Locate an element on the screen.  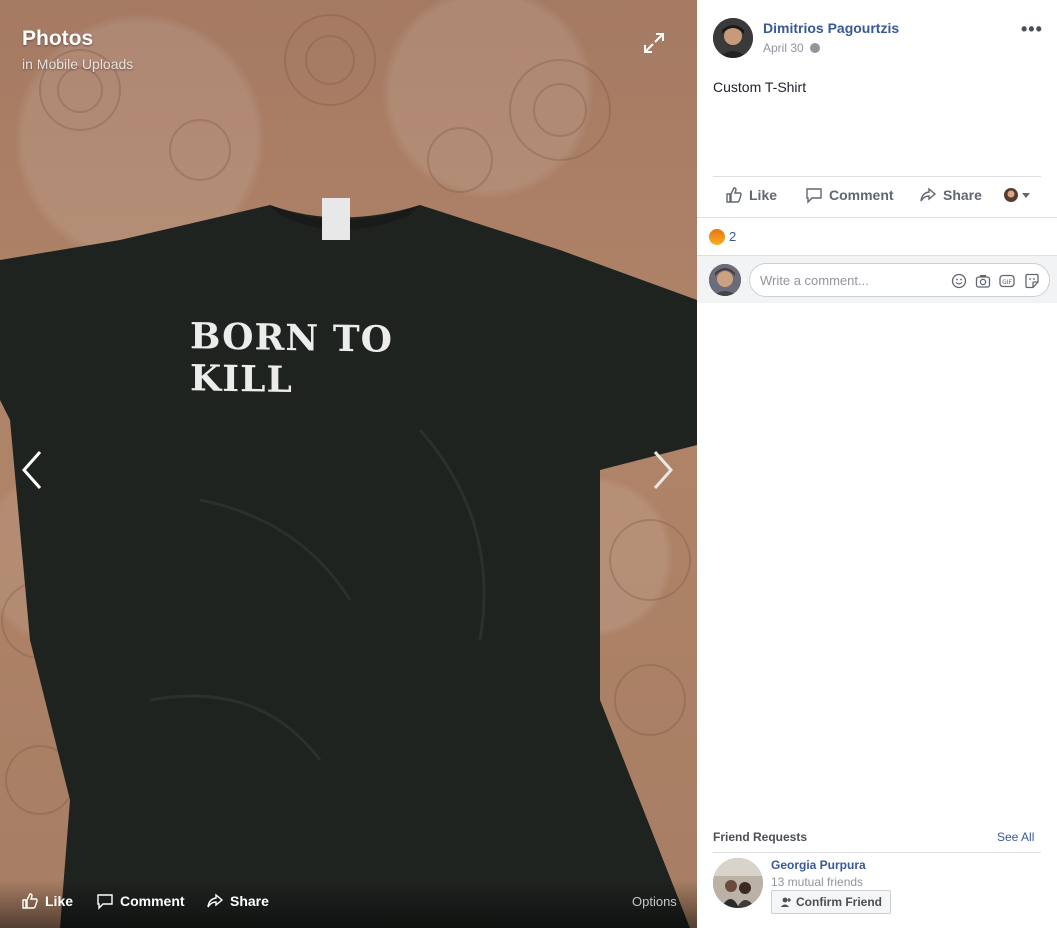
previous-photo-arrow-icon is located at coordinates (32, 470).